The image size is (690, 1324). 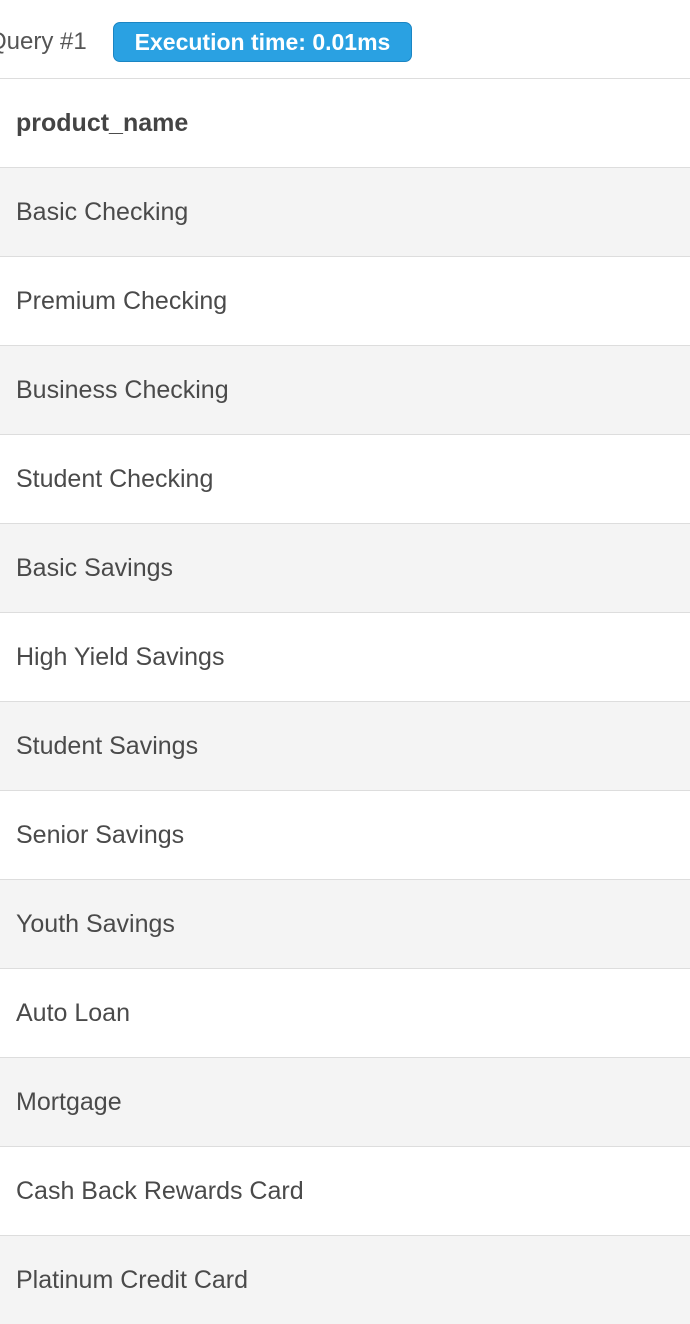 I want to click on table-row: Basic Savings, so click(x=345, y=568).